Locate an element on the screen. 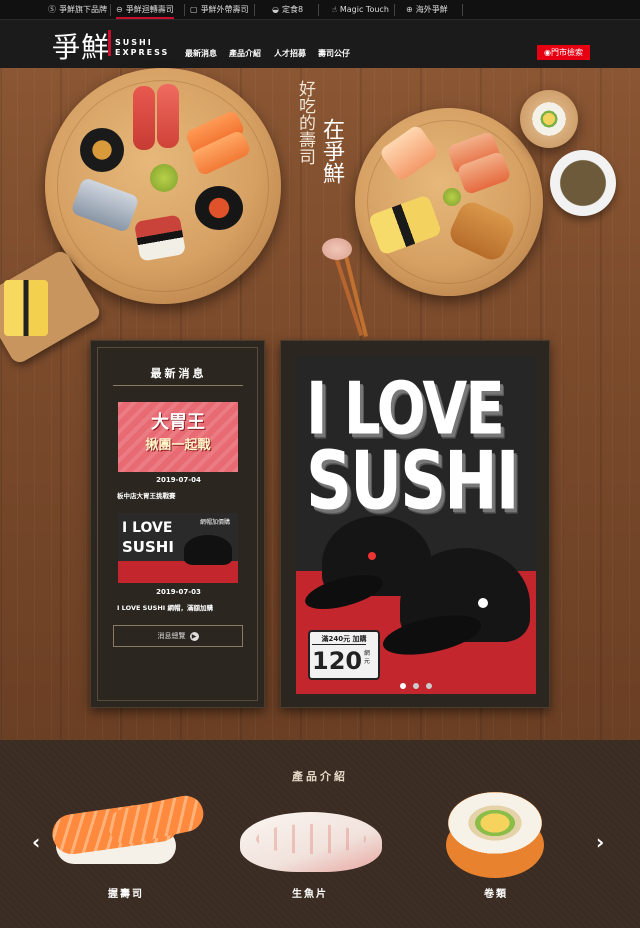 The width and height of the screenshot is (640, 928). news-item-2-date: 2019-07-03 is located at coordinates (178, 592).